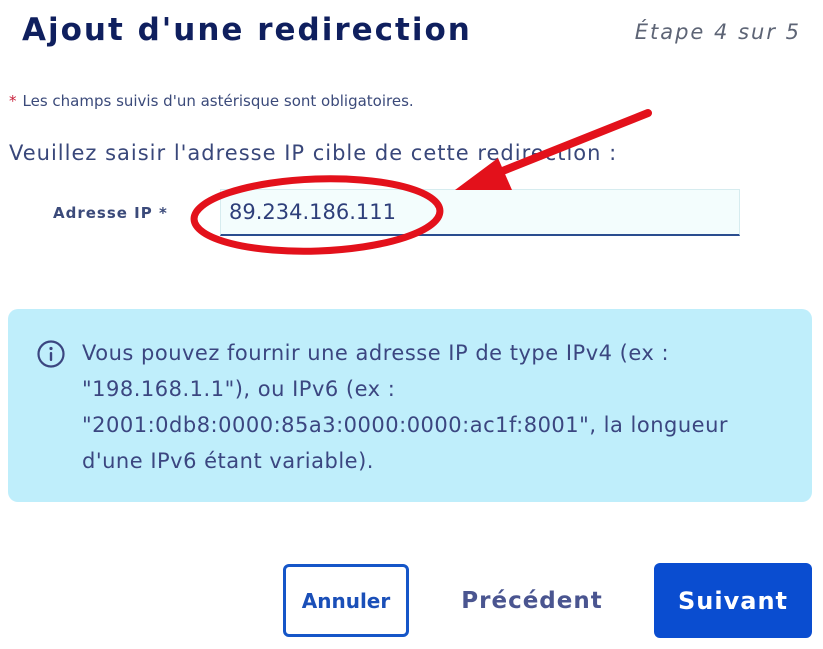 This screenshot has height=649, width=823. What do you see at coordinates (717, 32) in the screenshot?
I see `step-indicator: Étape 4 sur 5` at bounding box center [717, 32].